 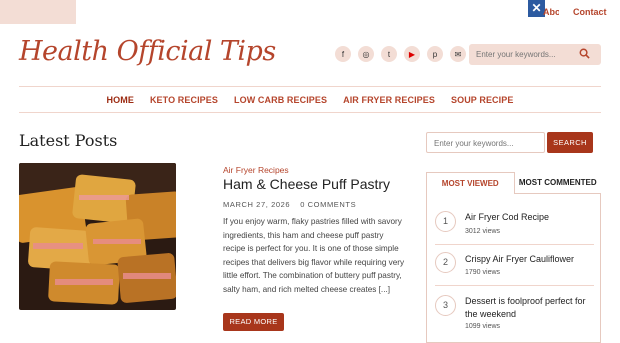 I want to click on top-bar, so click(x=310, y=12).